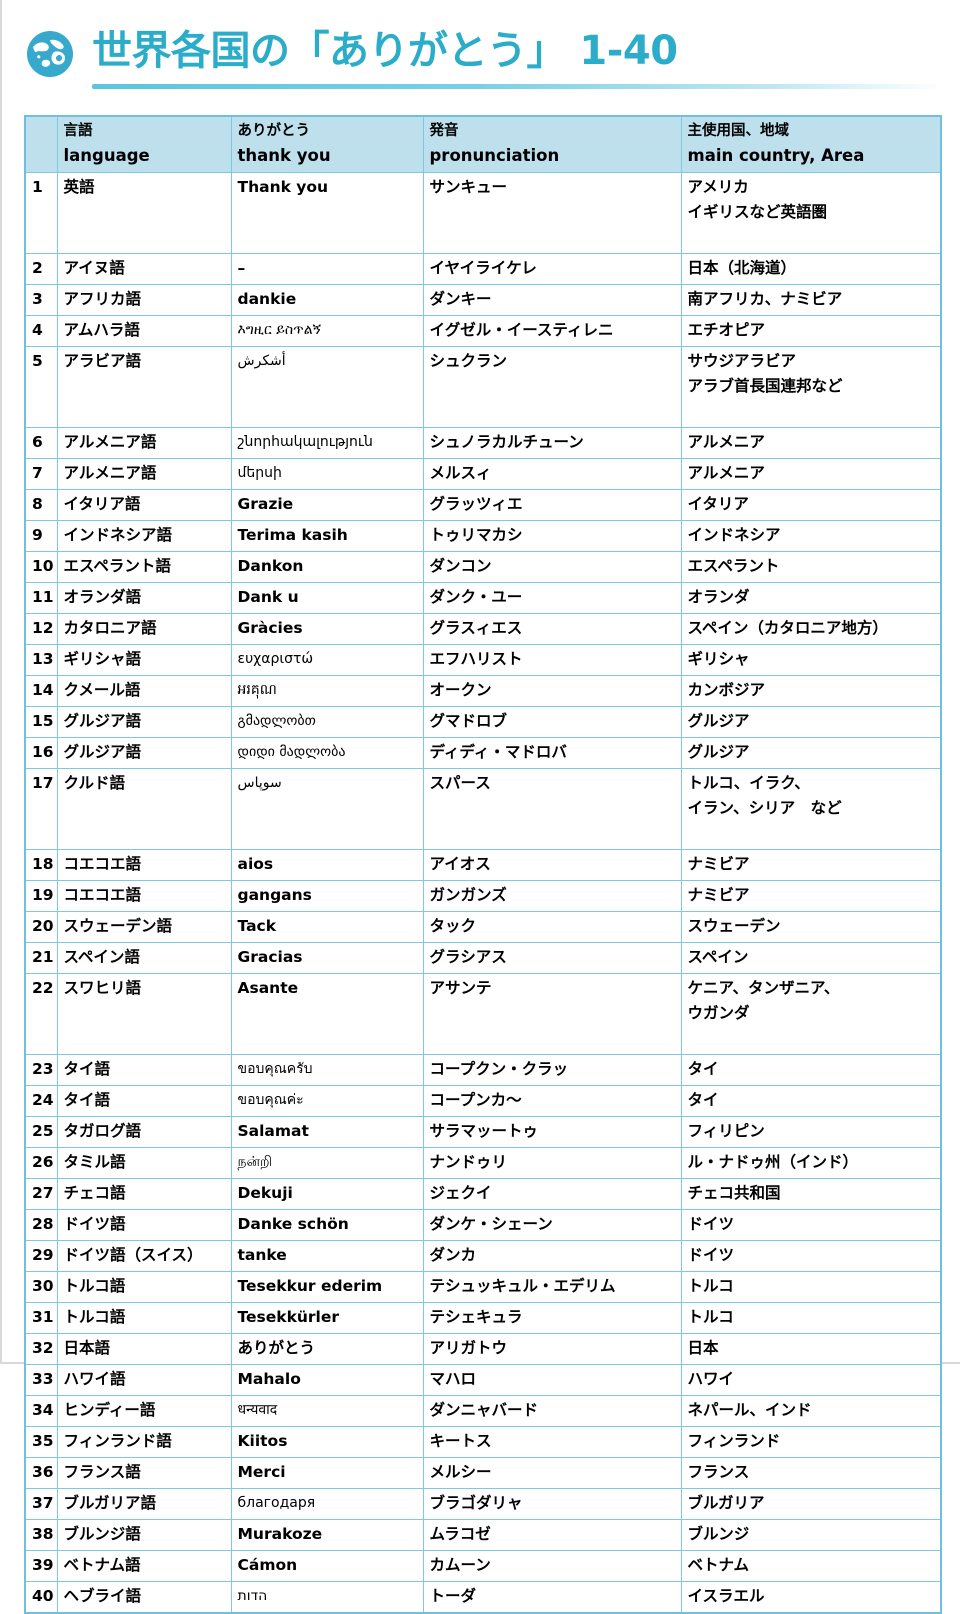 This screenshot has height=1614, width=960. What do you see at coordinates (742, 268) in the screenshot?
I see `cell-area-line: 日本（北海道）` at bounding box center [742, 268].